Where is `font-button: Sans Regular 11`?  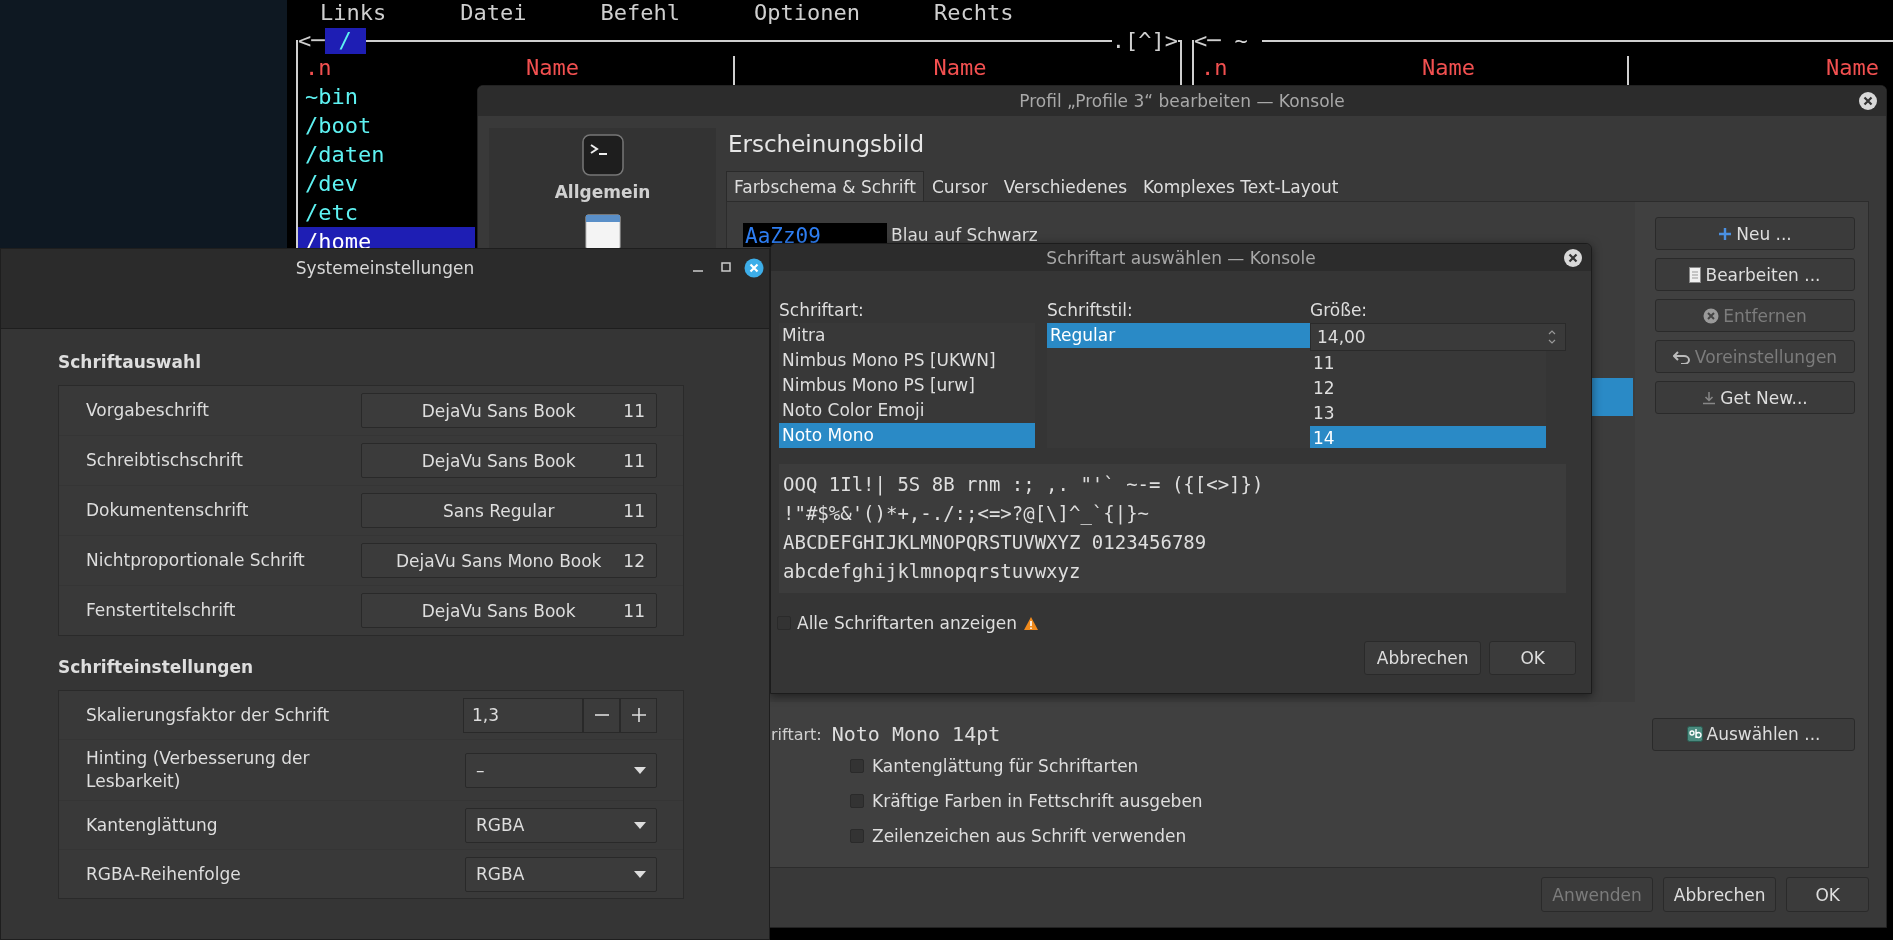 font-button: Sans Regular 11 is located at coordinates (509, 510).